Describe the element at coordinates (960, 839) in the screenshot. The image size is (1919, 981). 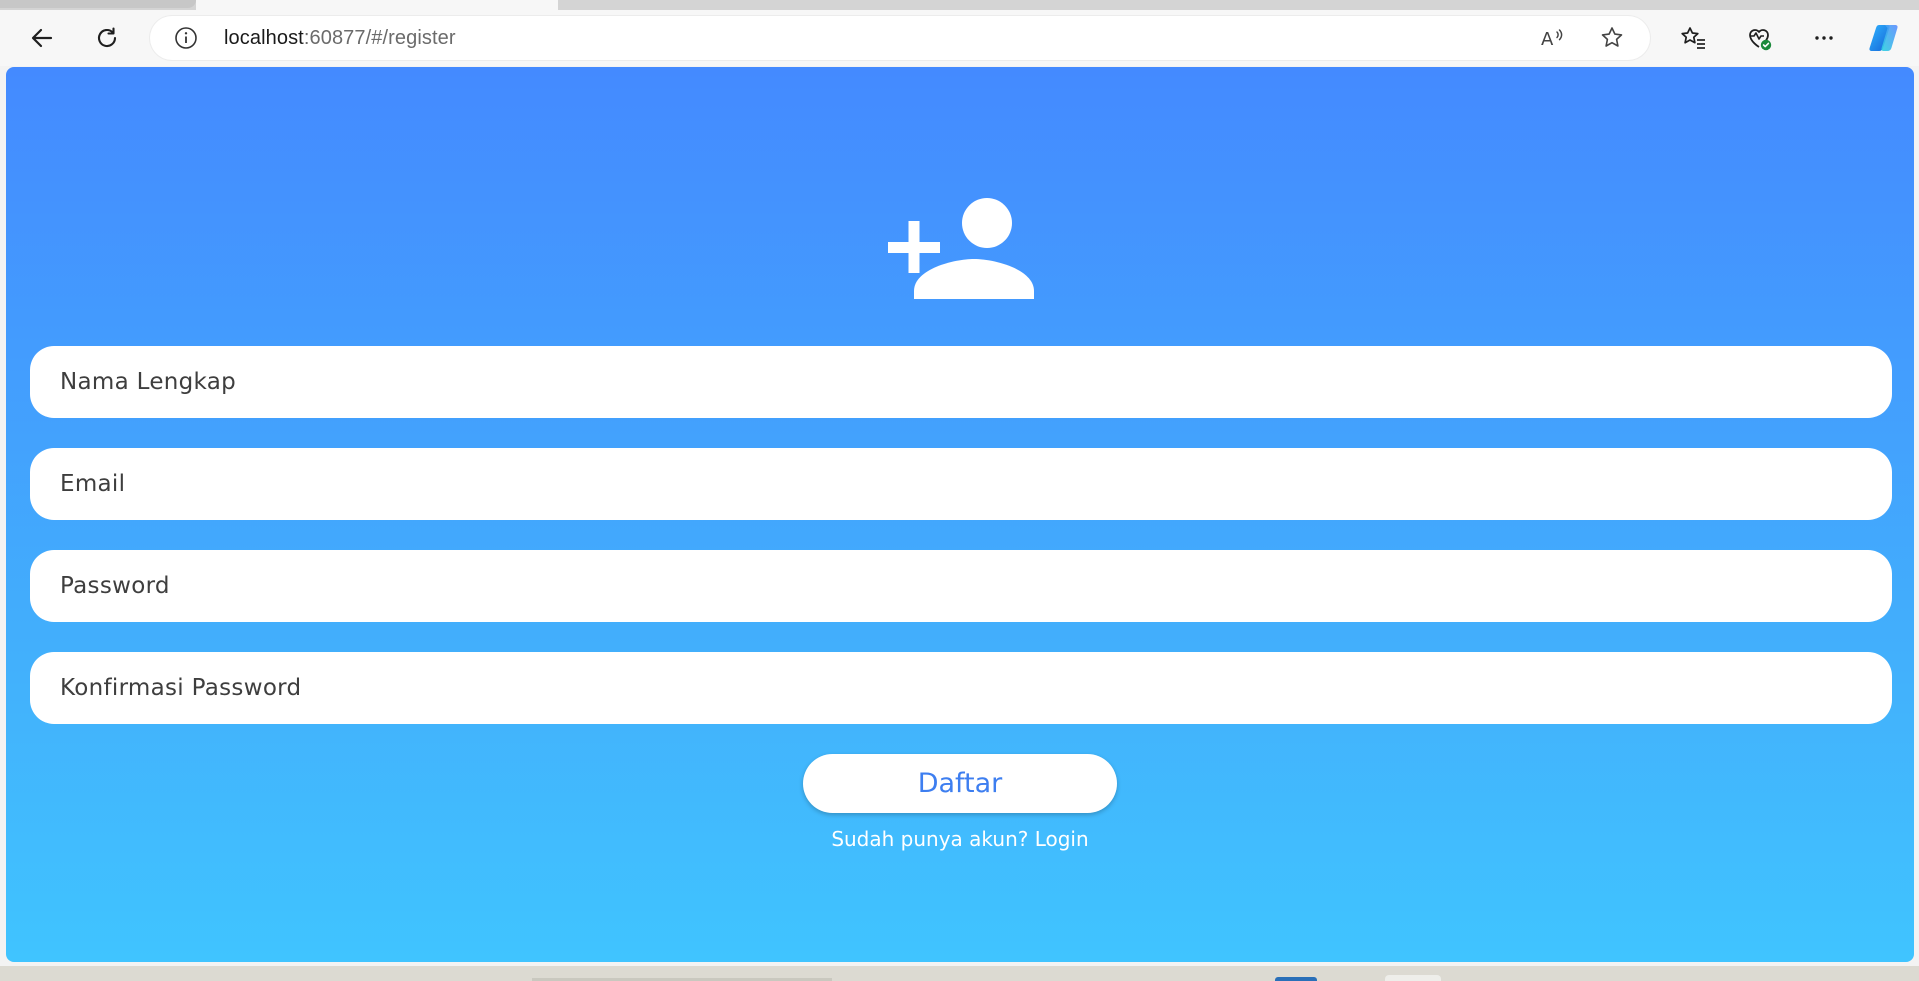
I see `login-link: Sudah punya akun? Login` at that location.